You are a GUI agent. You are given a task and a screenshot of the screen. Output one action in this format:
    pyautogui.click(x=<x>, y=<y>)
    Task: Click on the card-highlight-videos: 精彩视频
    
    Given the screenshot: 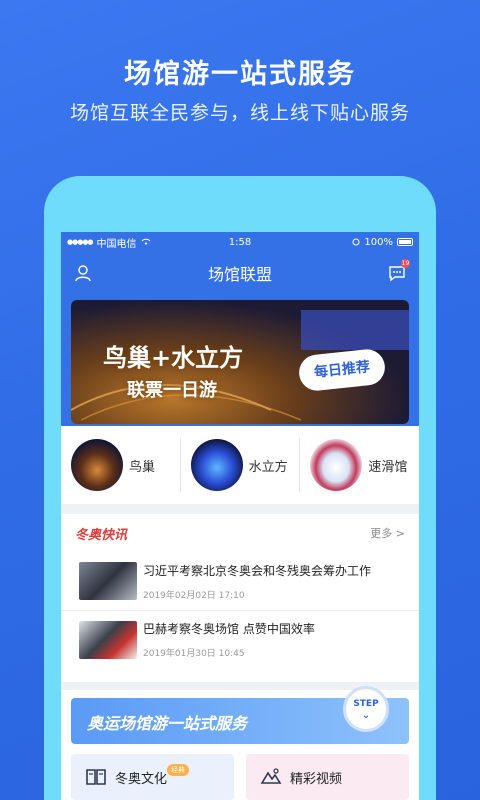 What is the action you would take?
    pyautogui.click(x=327, y=777)
    